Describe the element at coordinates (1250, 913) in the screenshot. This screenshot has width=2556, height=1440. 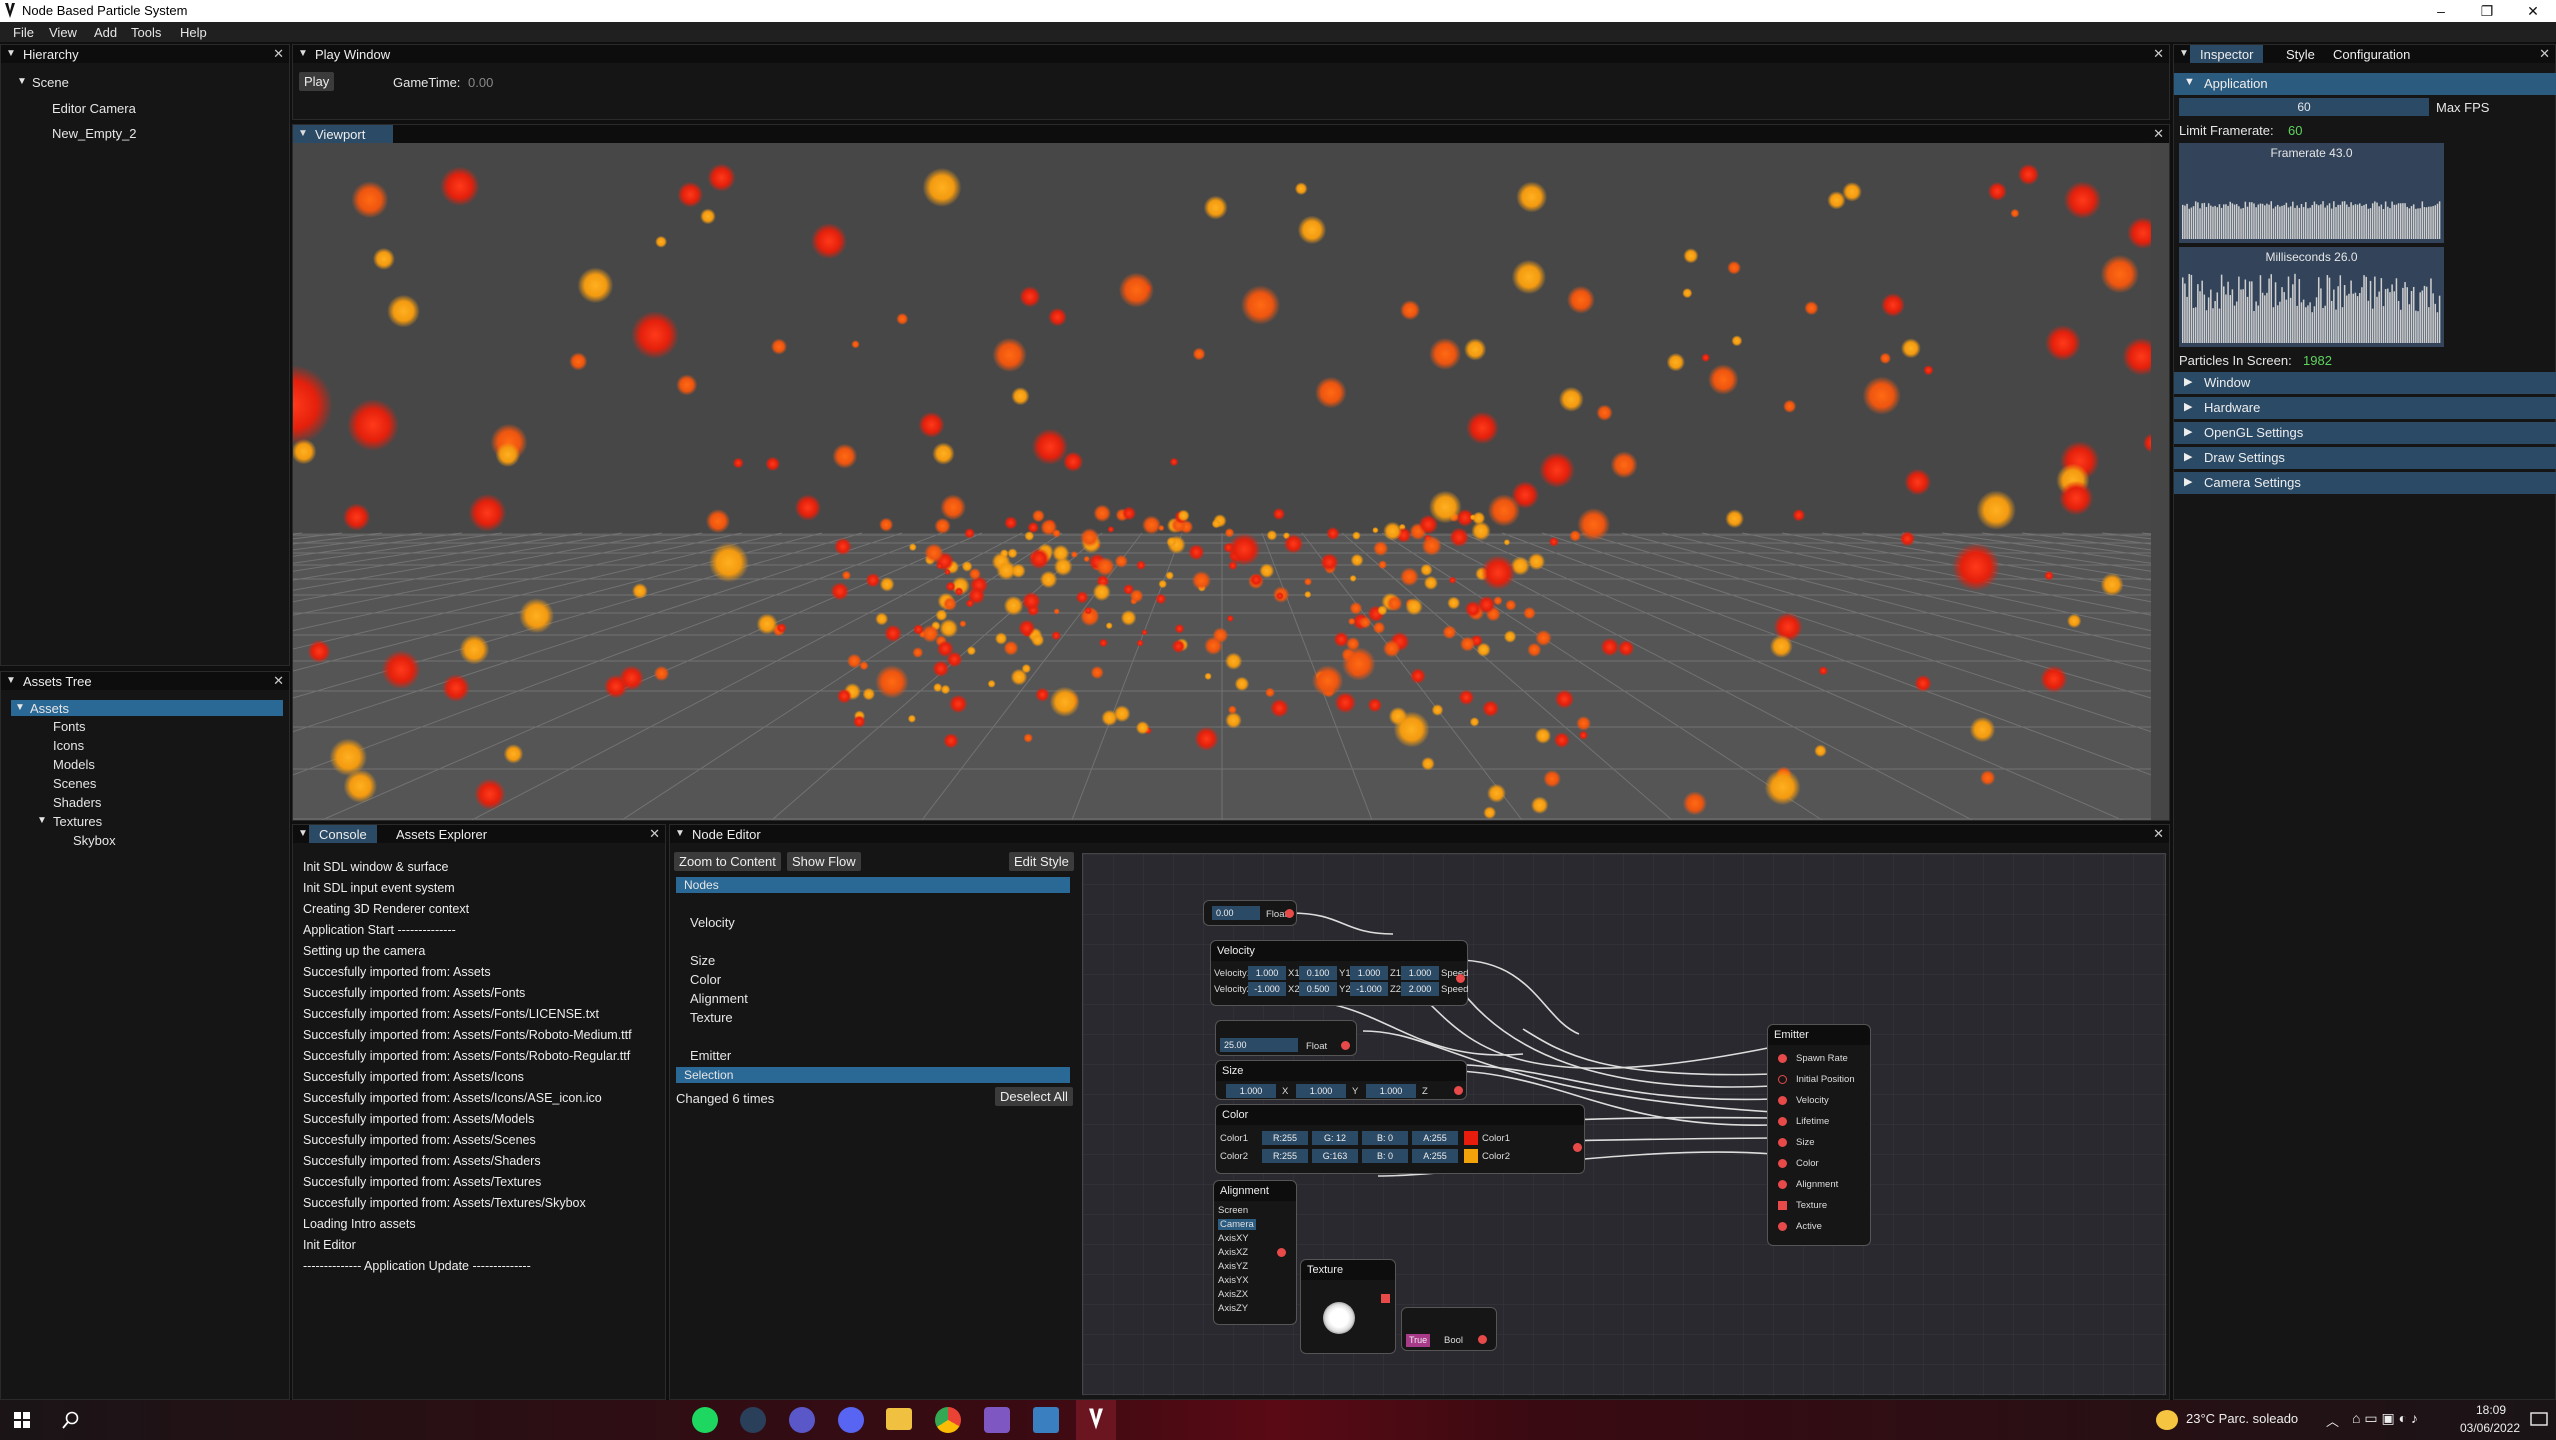
I see `float-node: 0.00 Float` at that location.